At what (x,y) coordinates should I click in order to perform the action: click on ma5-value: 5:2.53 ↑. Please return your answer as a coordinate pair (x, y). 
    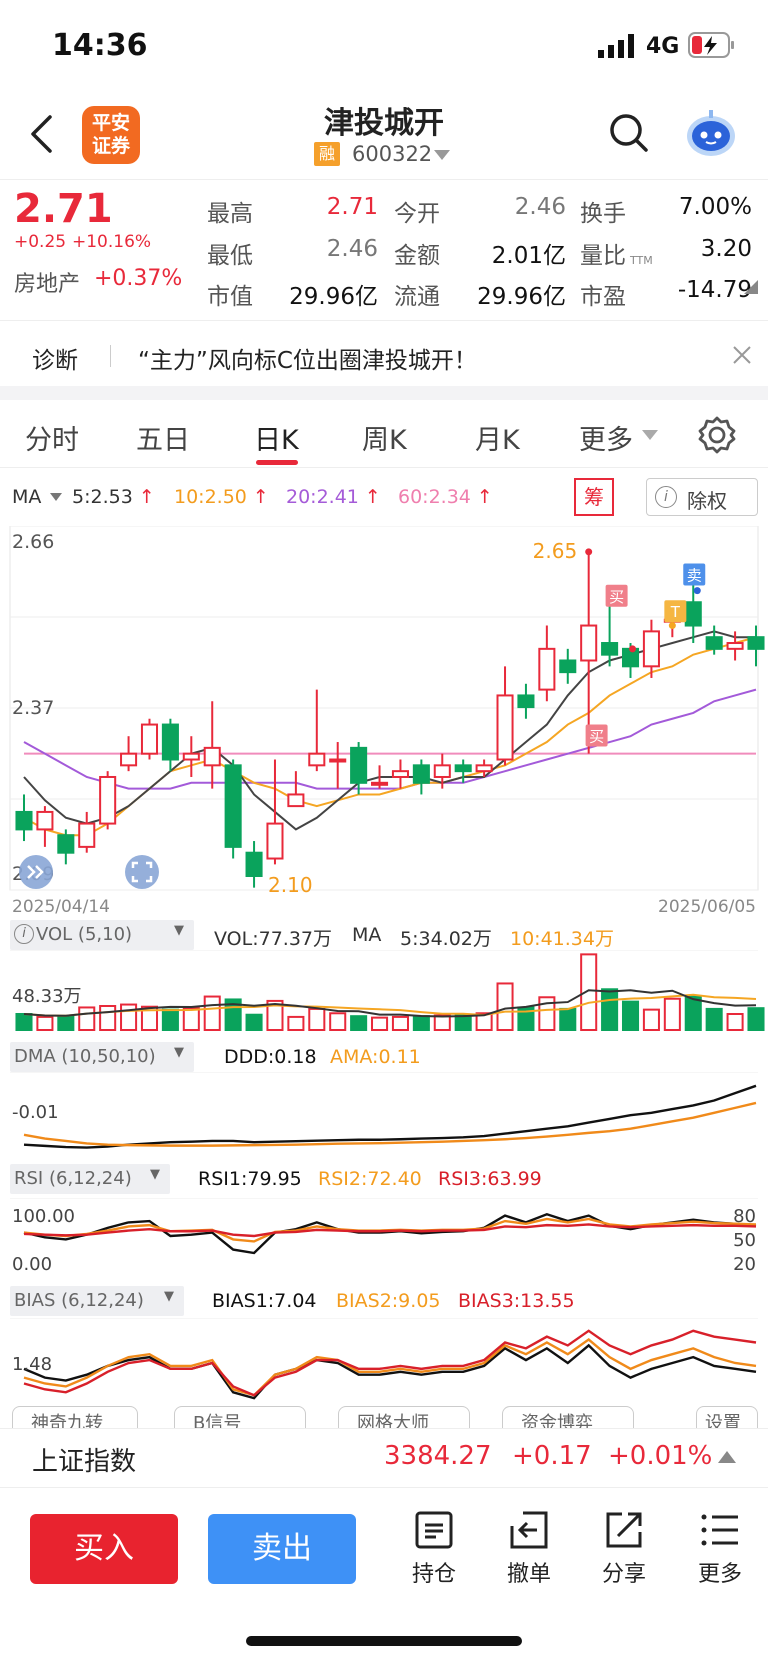
    Looking at the image, I should click on (113, 497).